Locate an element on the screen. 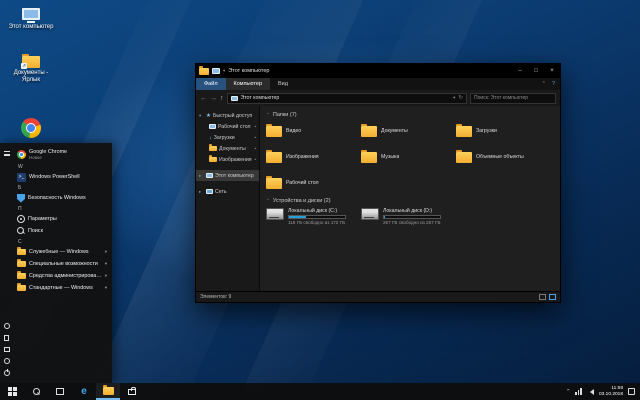 The width and height of the screenshot is (640, 400). drive-name: Локальный диск (D:) is located at coordinates (408, 211).